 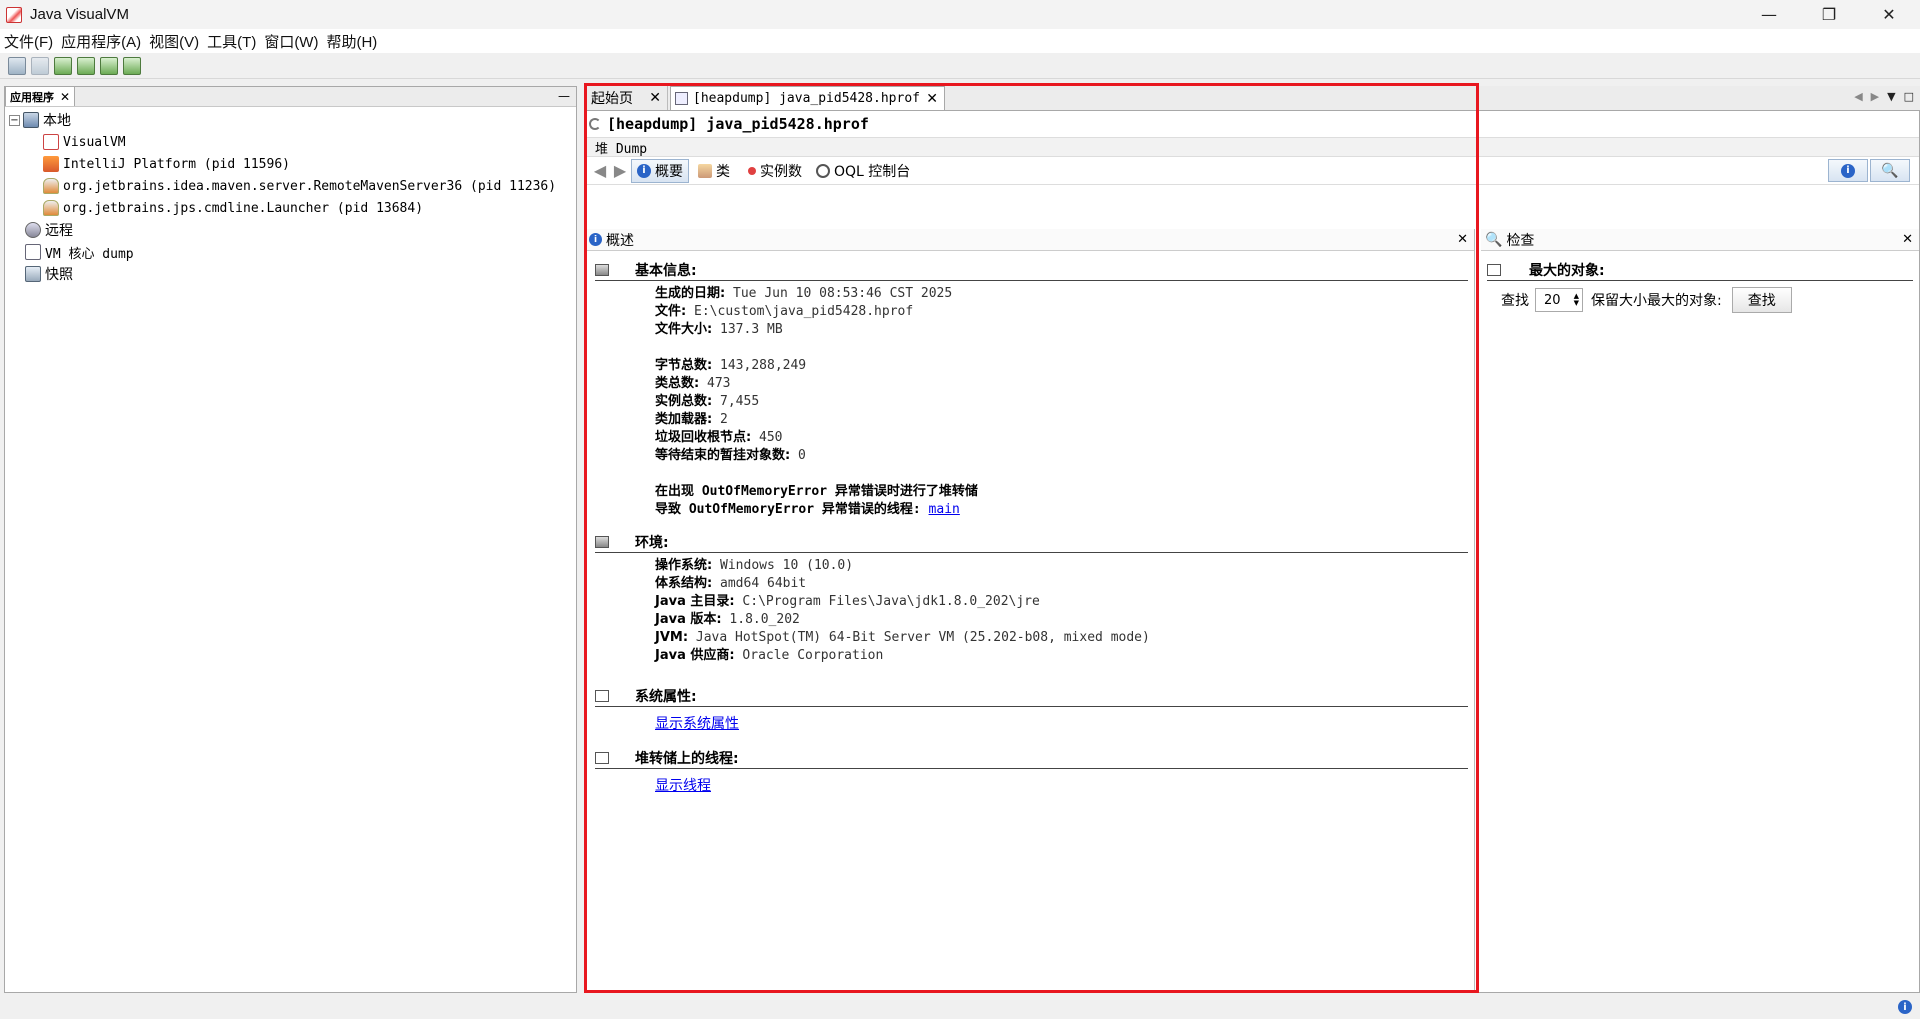 I want to click on section-title: 基本信息:, so click(x=1031, y=270).